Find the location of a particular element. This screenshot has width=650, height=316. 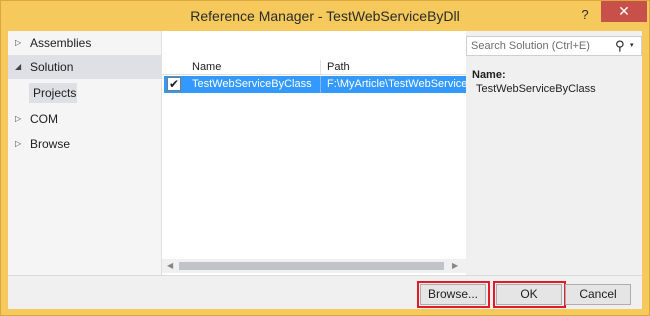

close-button: ✕ is located at coordinates (624, 11).